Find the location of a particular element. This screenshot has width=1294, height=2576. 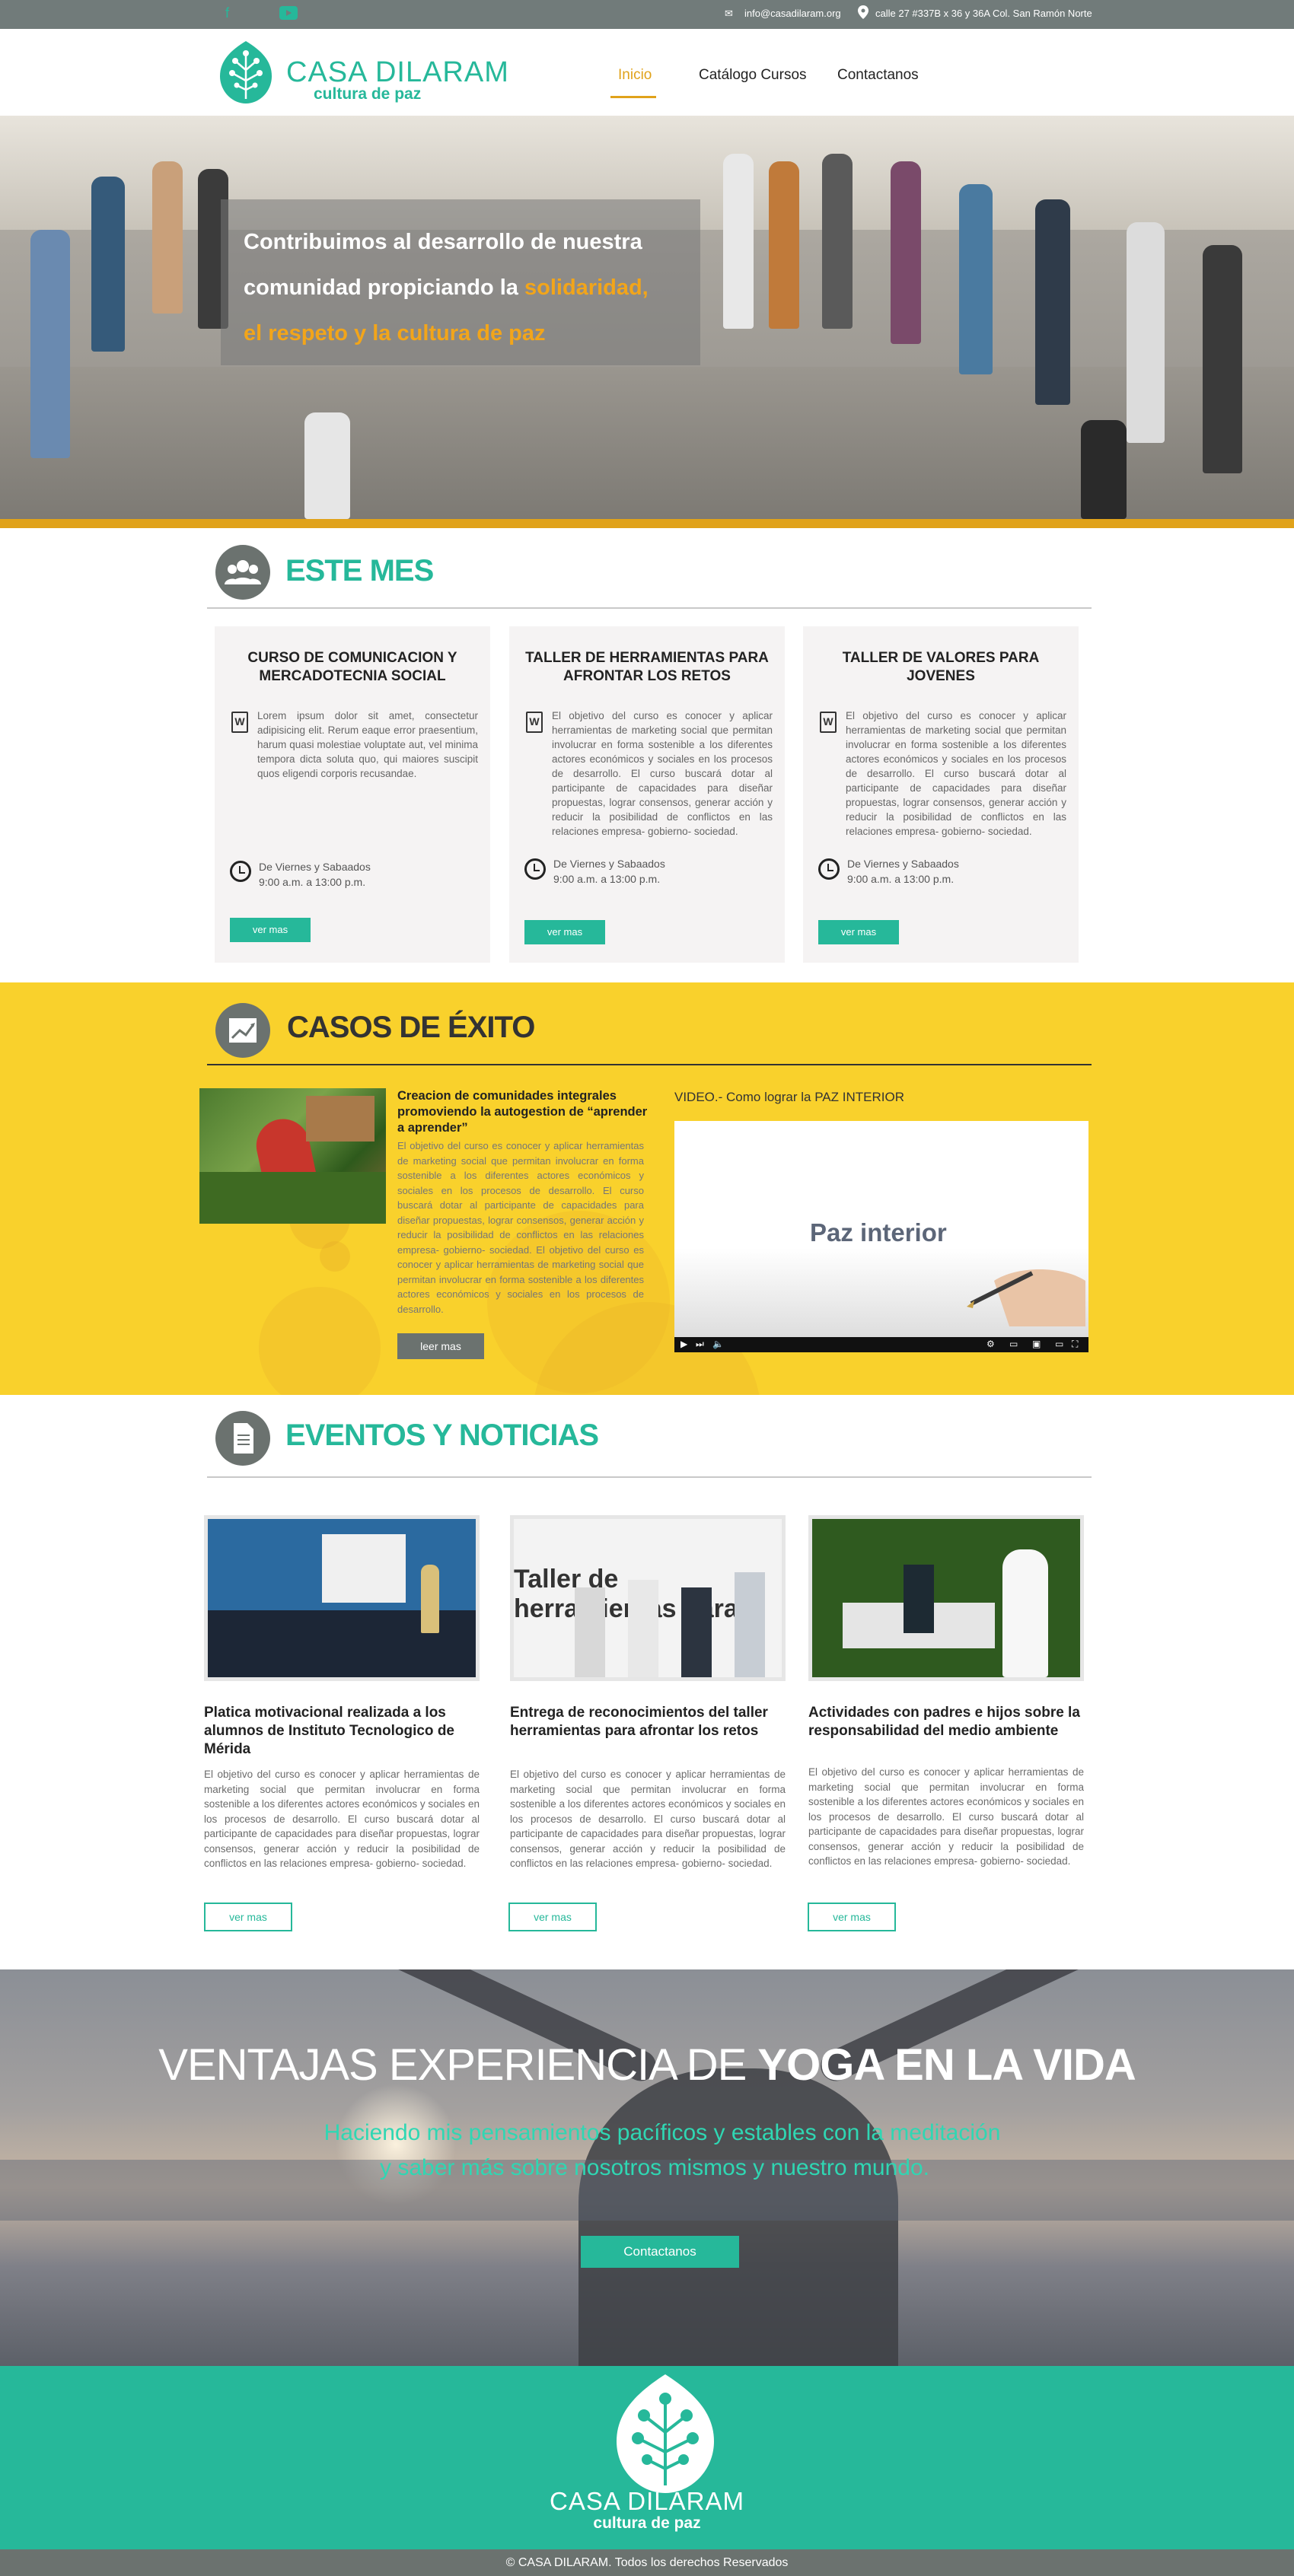

hero-line-2: comunidad propiciando la solidaridad, is located at coordinates (446, 288).